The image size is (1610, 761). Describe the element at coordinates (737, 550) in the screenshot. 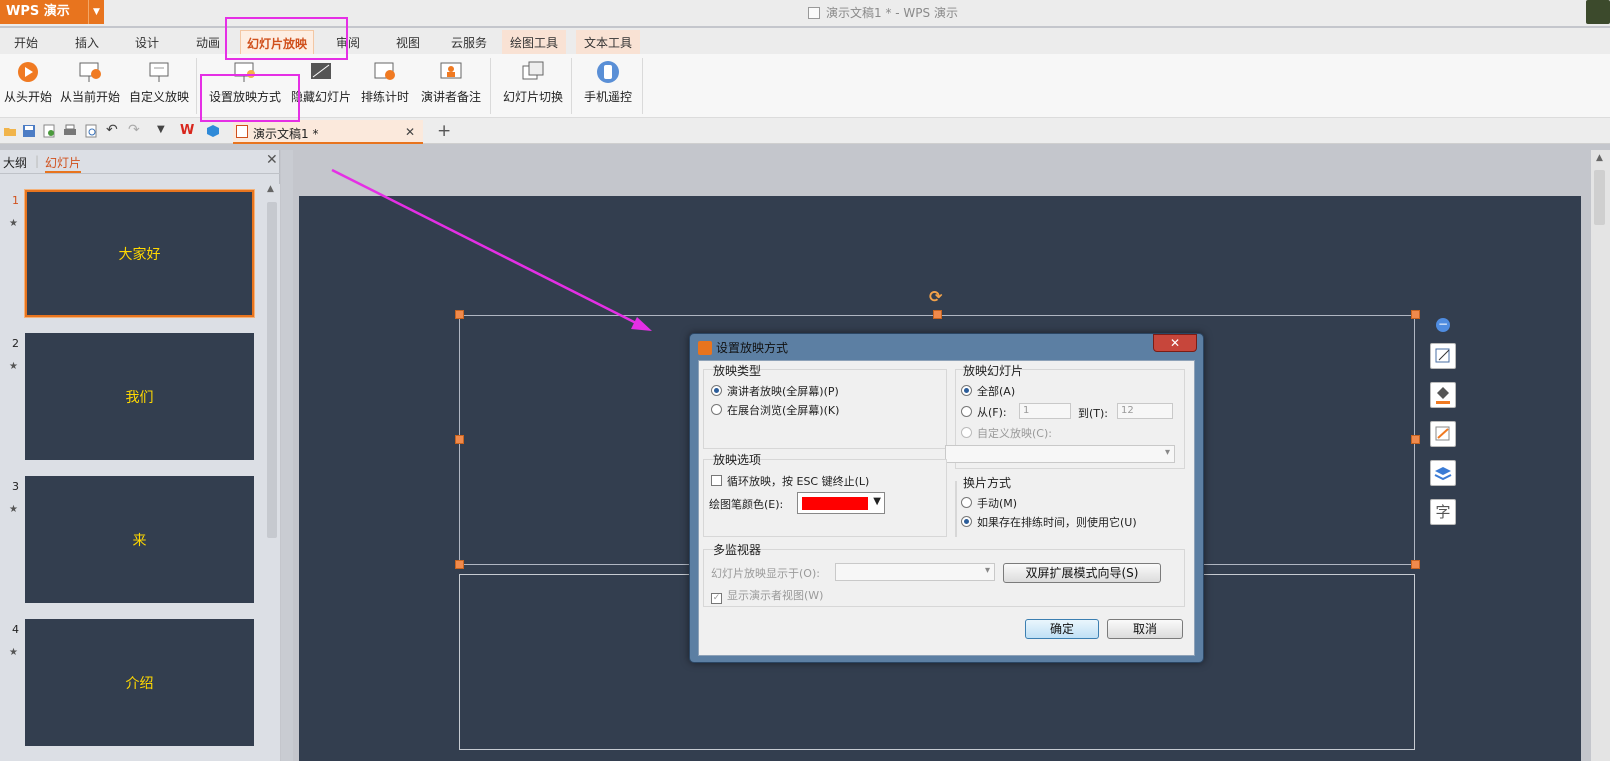

I see `monitors-label: 多监视器` at that location.